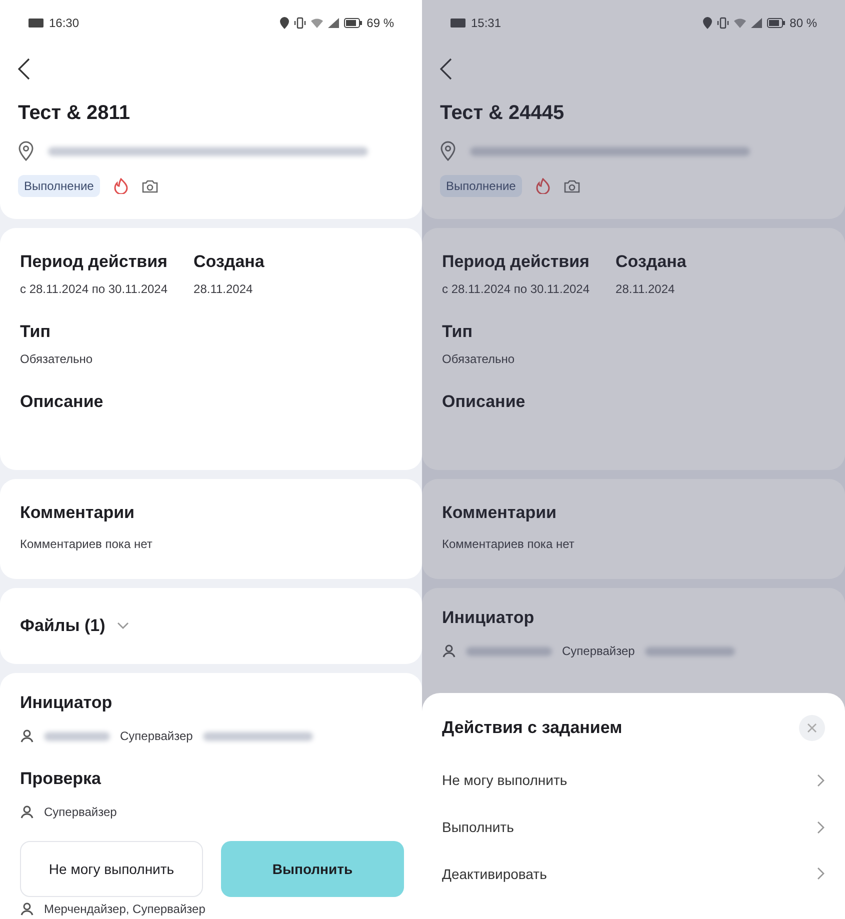  Describe the element at coordinates (633, 874) in the screenshot. I see `sheet-menu-item: Деактивировать` at that location.